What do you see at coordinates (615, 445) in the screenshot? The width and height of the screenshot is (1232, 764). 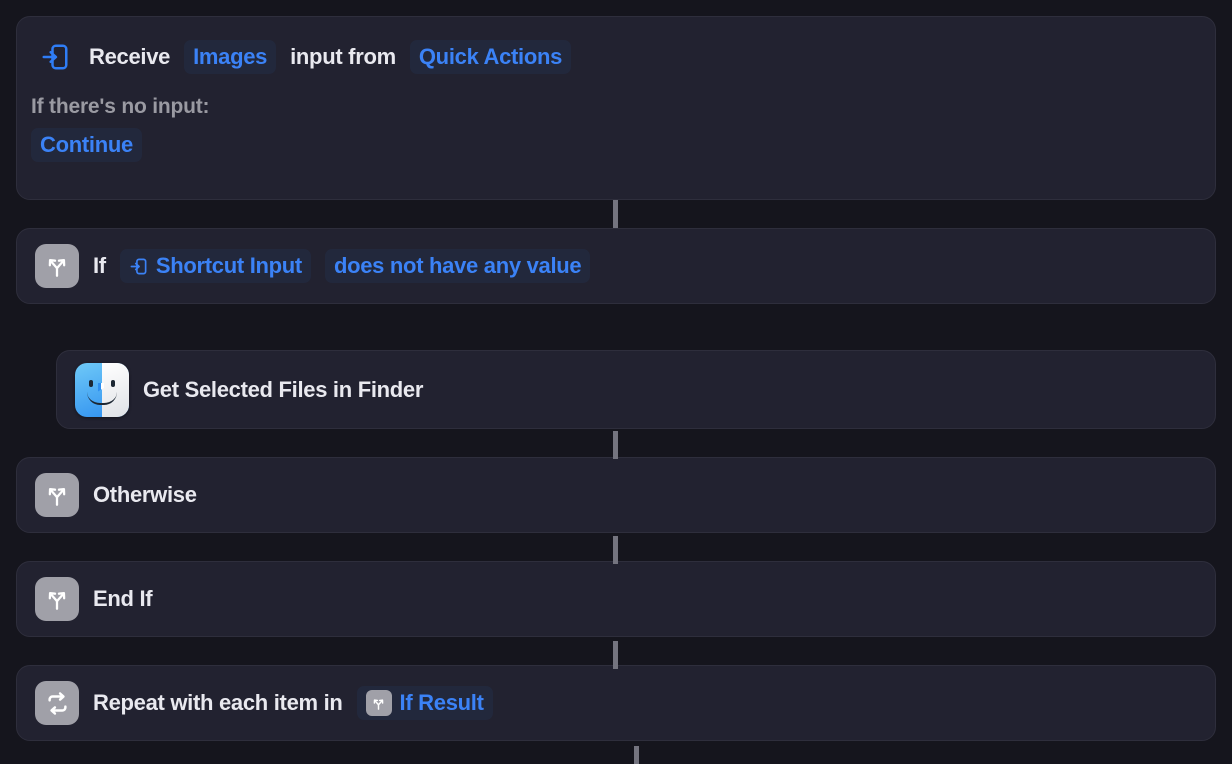 I see `connector-finder-to-otherwise` at bounding box center [615, 445].